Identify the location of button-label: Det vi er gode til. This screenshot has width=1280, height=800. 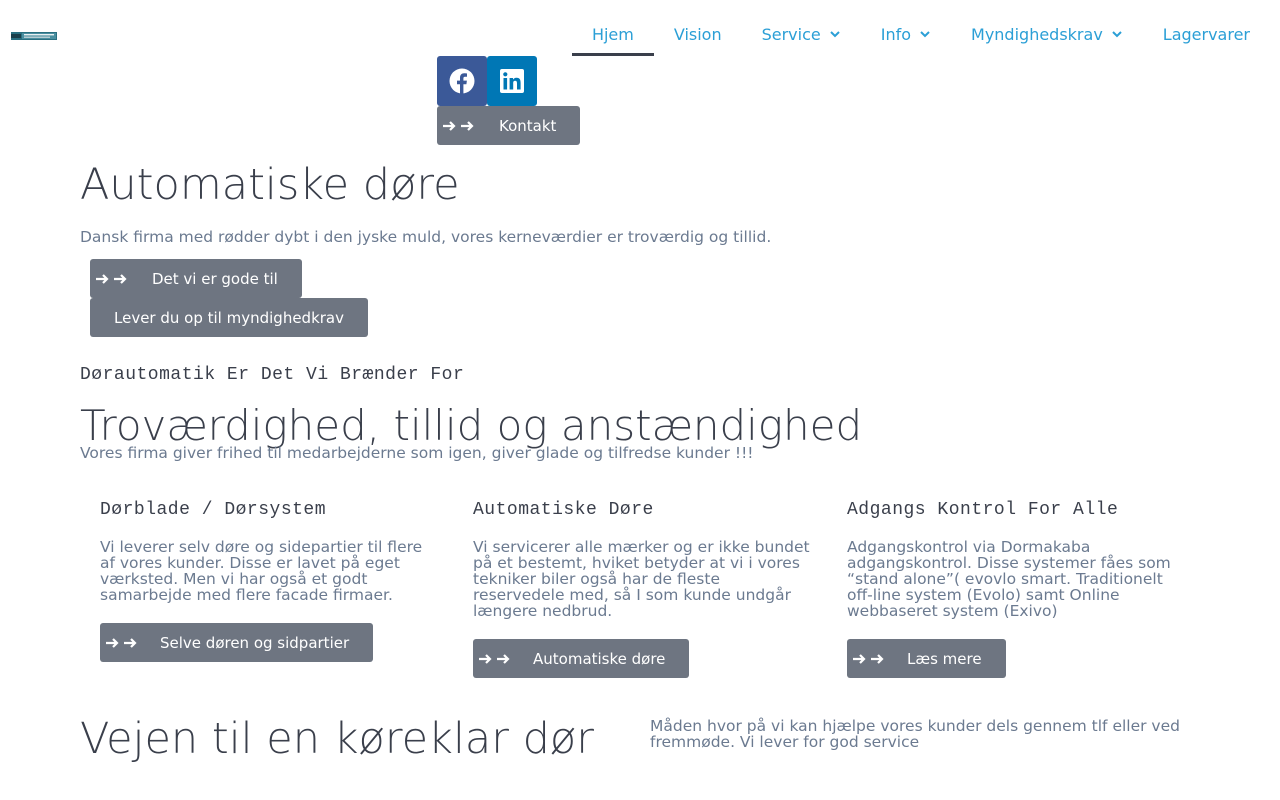
(215, 278).